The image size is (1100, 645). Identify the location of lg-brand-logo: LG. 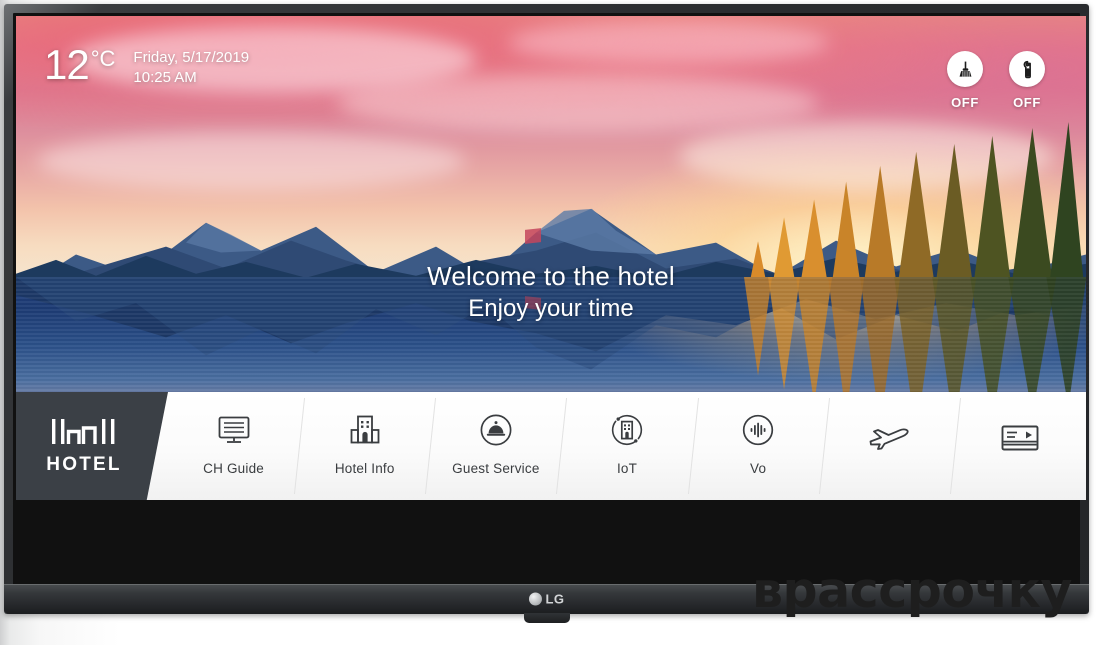
(546, 599).